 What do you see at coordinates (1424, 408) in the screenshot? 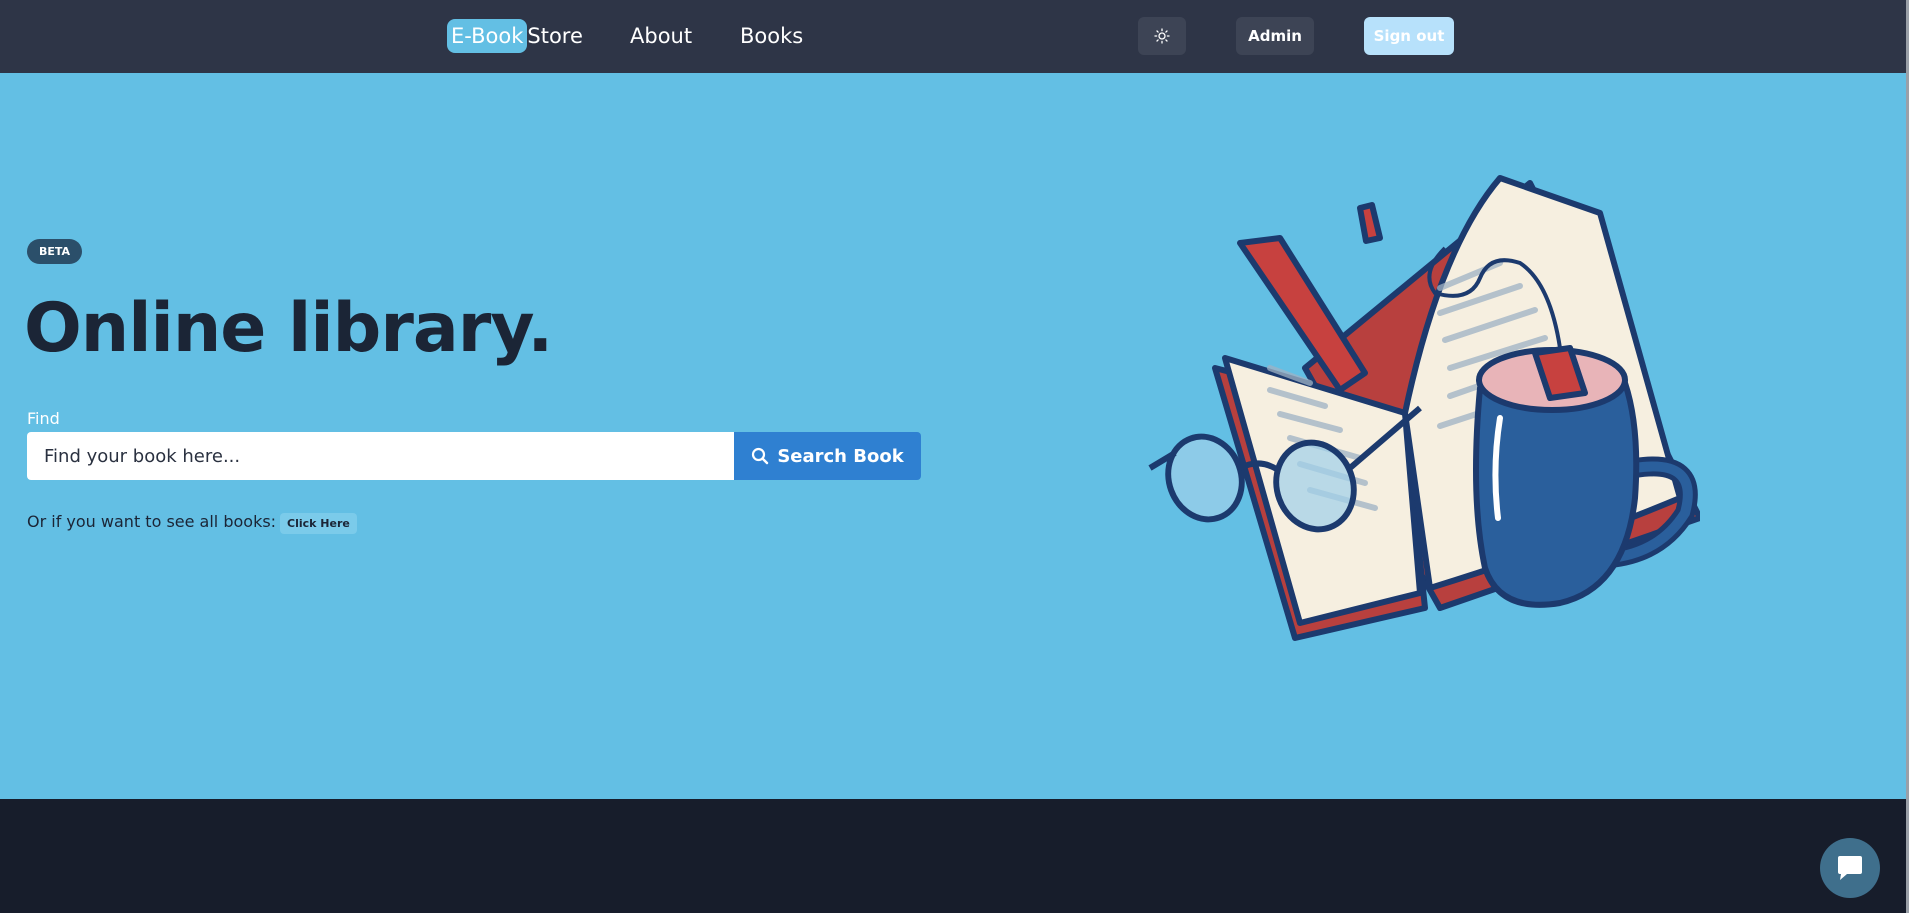
I see `book-illustration` at bounding box center [1424, 408].